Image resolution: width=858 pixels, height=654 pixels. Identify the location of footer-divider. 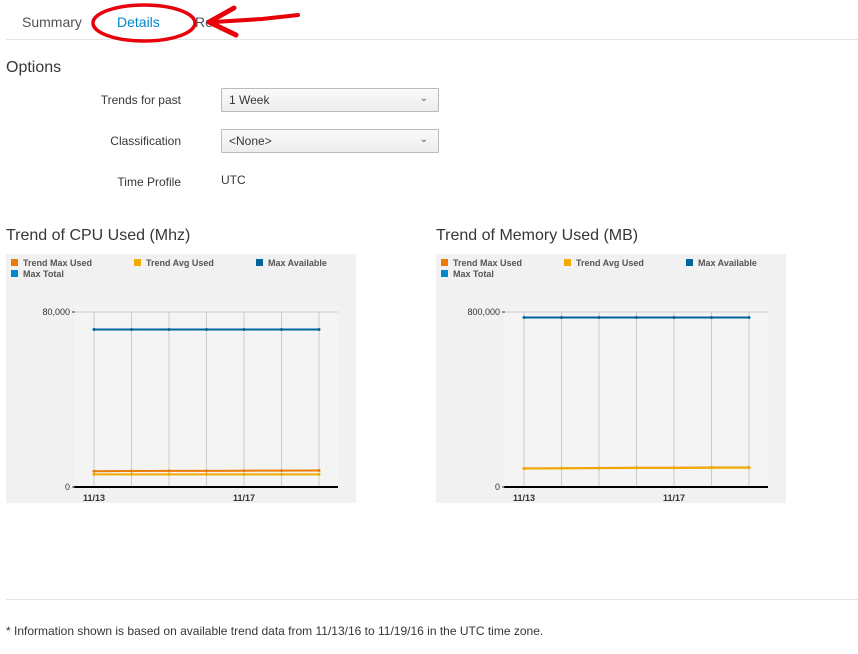
(432, 599).